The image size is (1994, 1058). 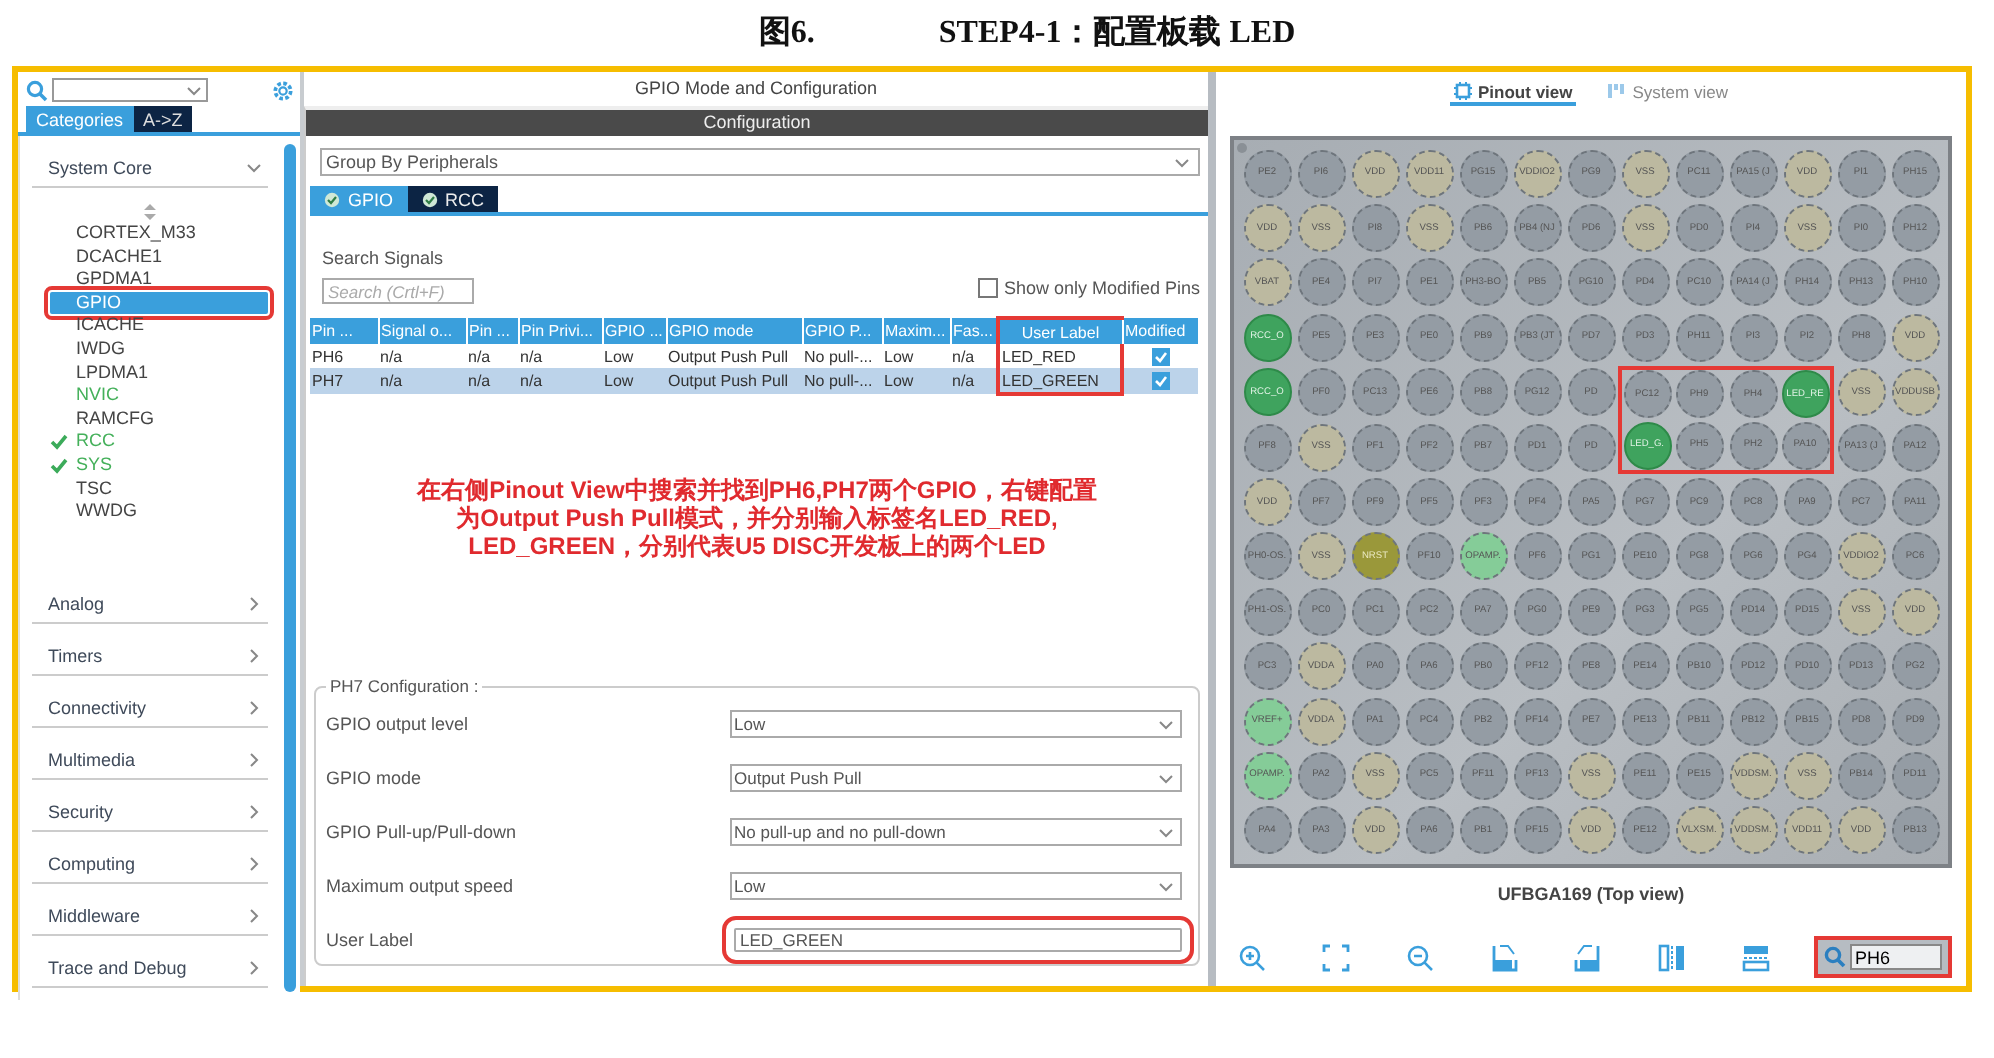 I want to click on tab: System view, so click(x=1668, y=93).